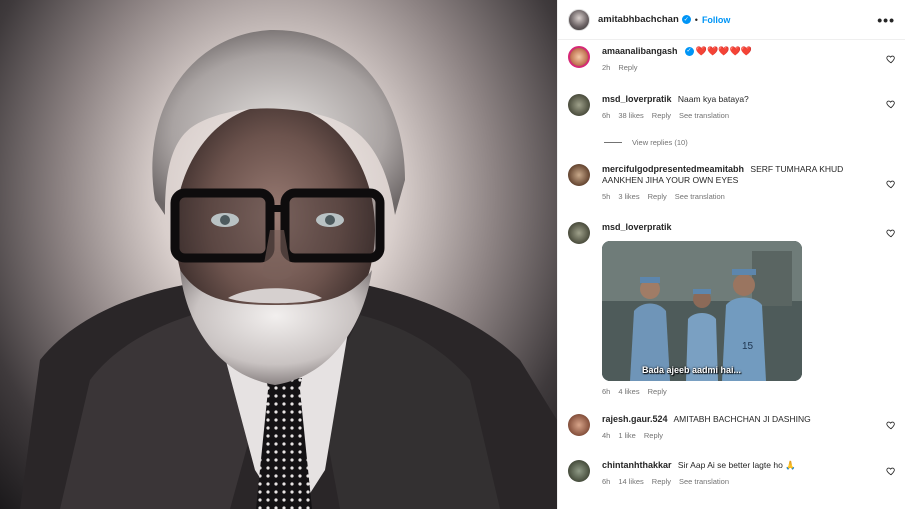 The width and height of the screenshot is (905, 509). I want to click on author-avatar, so click(579, 19).